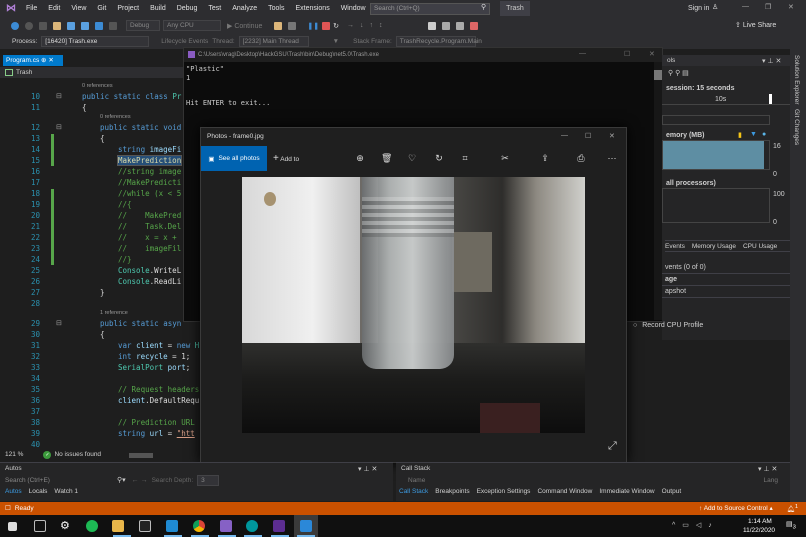 The width and height of the screenshot is (806, 537). I want to click on back-icon, so click(15, 25).